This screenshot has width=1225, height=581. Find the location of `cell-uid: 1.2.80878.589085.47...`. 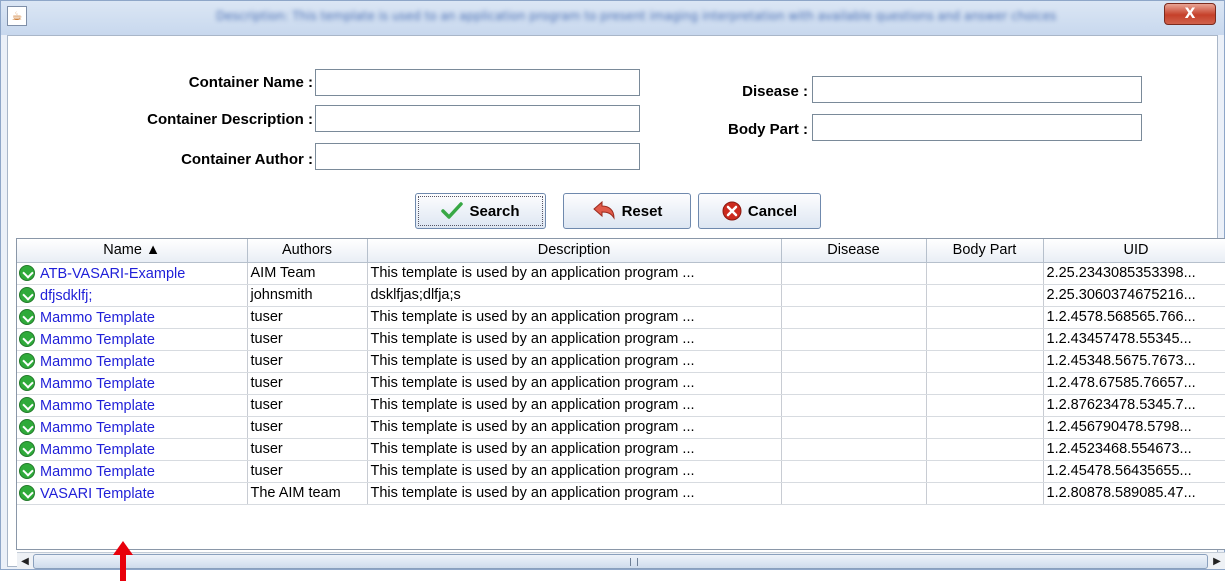

cell-uid: 1.2.80878.589085.47... is located at coordinates (1134, 493).